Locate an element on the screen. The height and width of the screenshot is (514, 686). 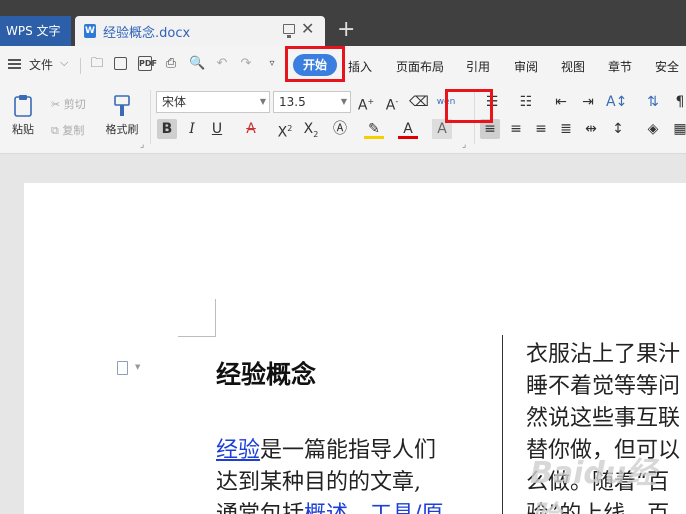
align-center-icon: ≡ is located at coordinates (516, 129).